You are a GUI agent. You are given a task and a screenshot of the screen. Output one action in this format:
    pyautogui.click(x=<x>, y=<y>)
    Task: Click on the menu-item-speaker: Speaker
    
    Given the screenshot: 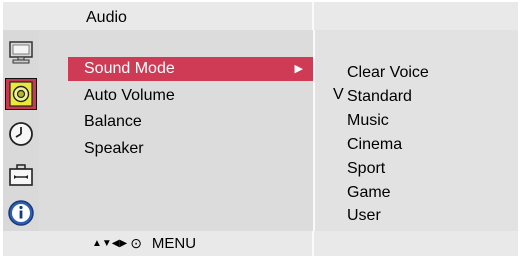 What is the action you would take?
    pyautogui.click(x=190, y=149)
    